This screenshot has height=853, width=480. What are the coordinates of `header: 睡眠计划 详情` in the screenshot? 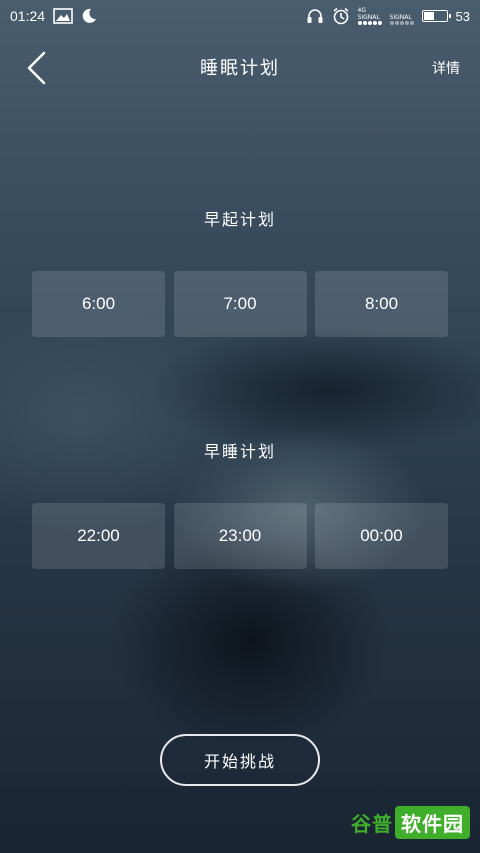 It's located at (240, 66).